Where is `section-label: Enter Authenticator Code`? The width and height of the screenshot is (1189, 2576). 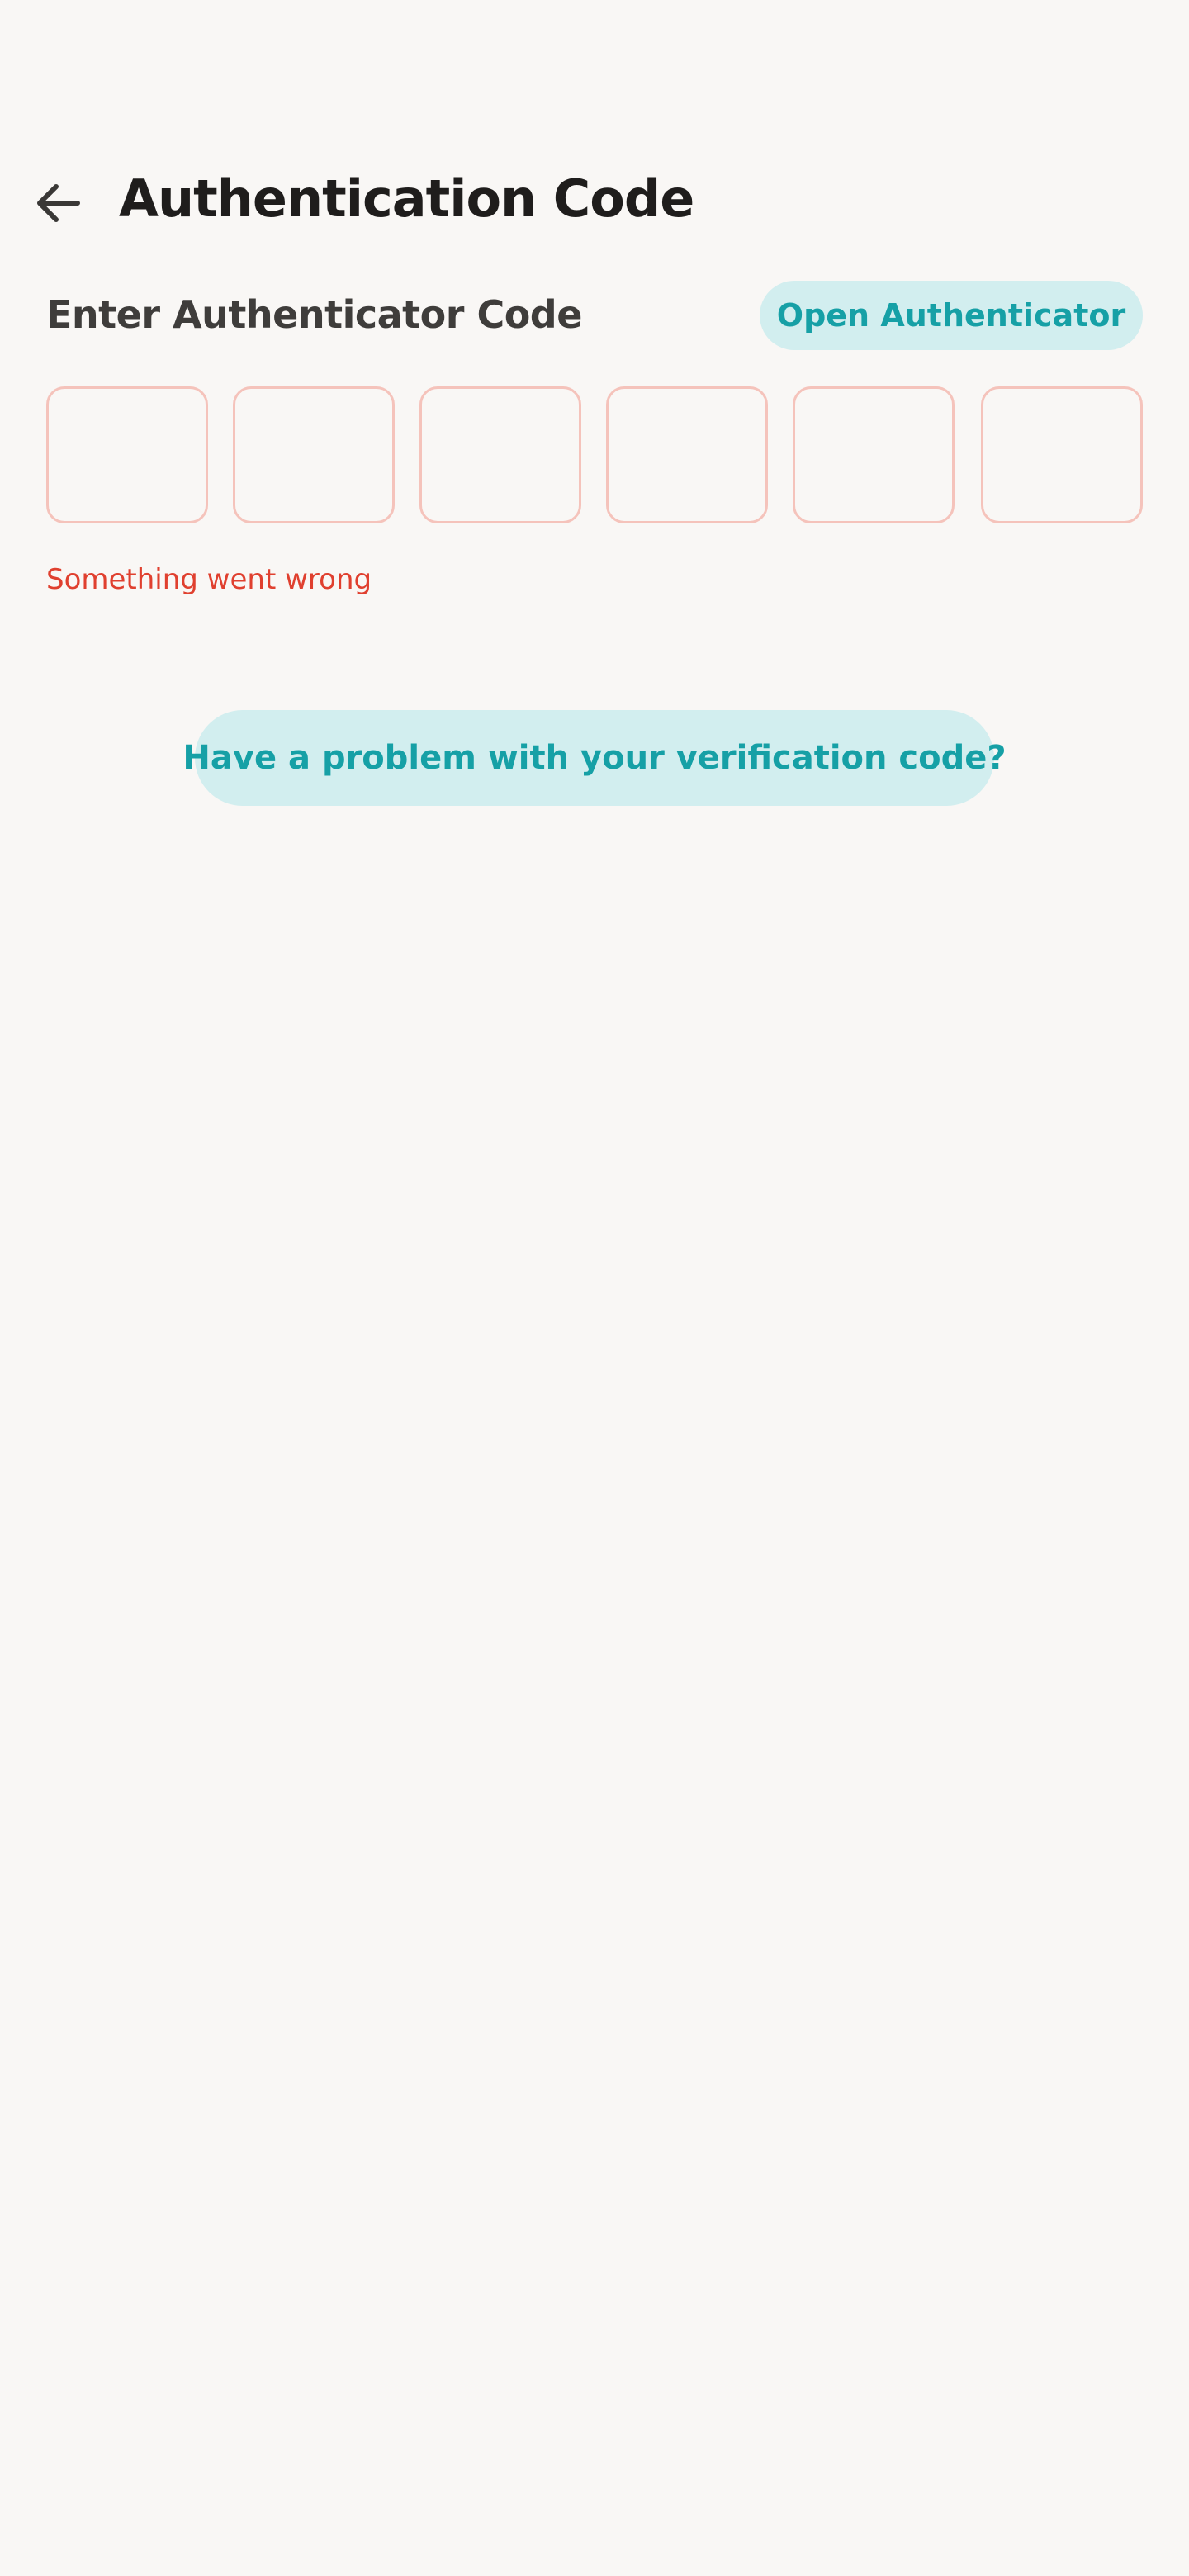 section-label: Enter Authenticator Code is located at coordinates (314, 314).